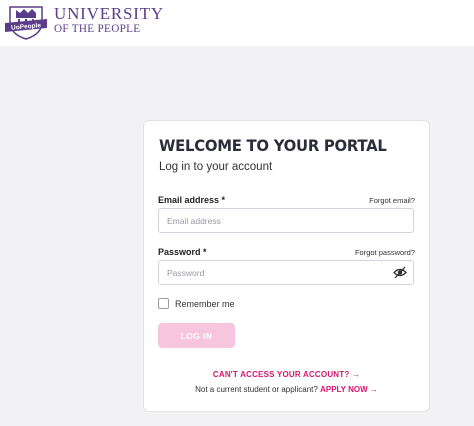  I want to click on remember-me-checkbox, so click(163, 303).